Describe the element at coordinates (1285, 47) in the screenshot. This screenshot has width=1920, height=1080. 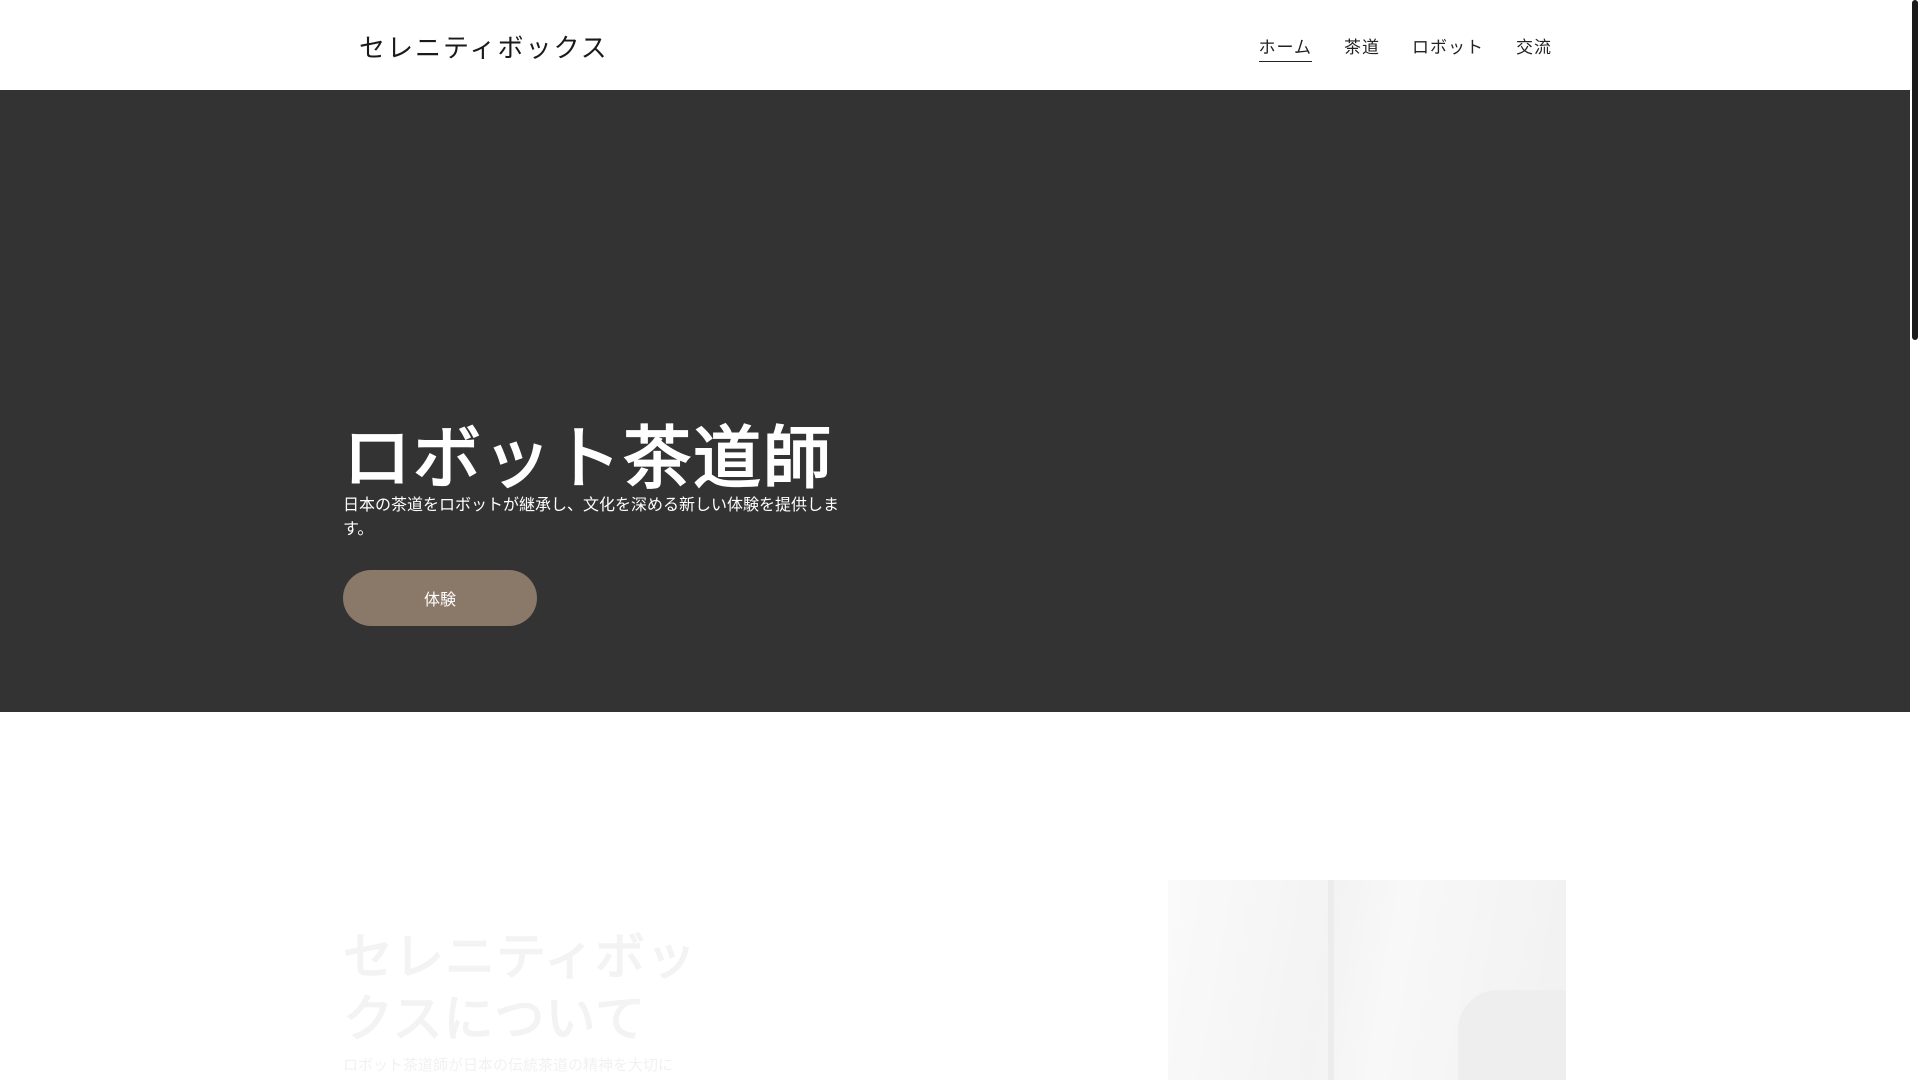
I see `nav-link-home: ホーム` at that location.